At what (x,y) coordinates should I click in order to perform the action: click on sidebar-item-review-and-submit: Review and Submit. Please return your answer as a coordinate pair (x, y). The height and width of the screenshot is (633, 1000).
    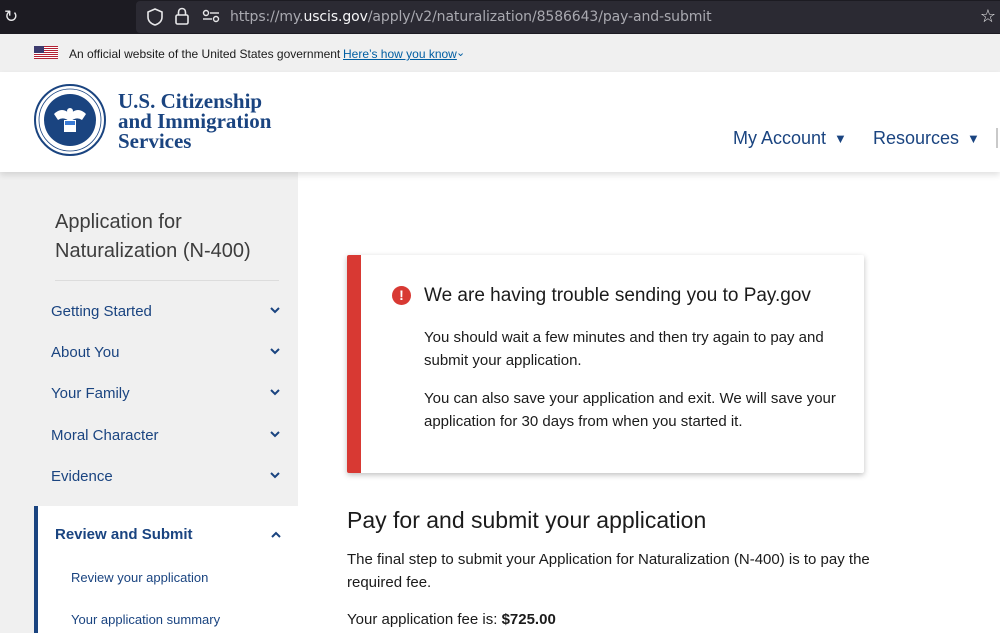
    Looking at the image, I should click on (124, 534).